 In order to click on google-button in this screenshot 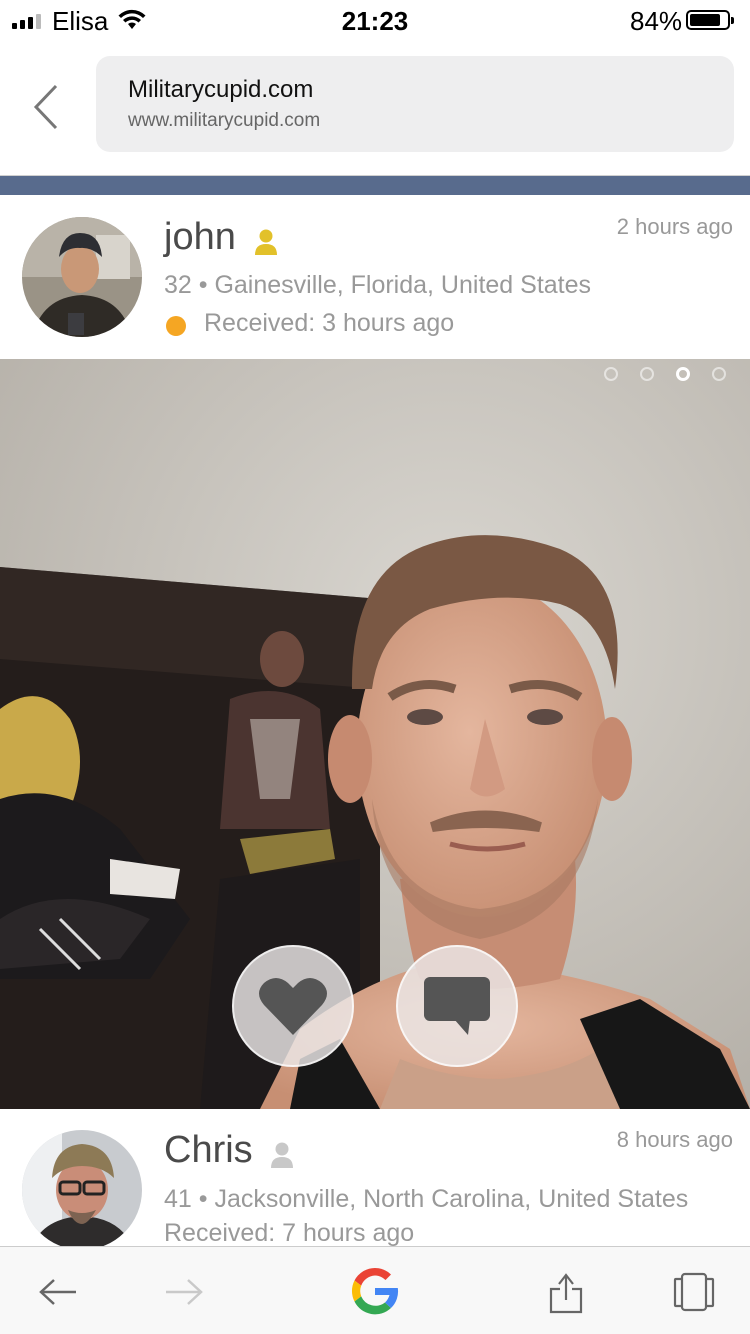, I will do `click(375, 1291)`.